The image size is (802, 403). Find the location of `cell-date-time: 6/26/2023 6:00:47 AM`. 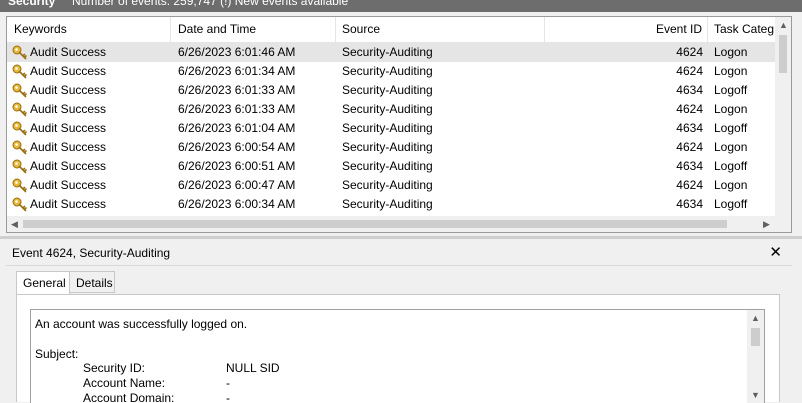

cell-date-time: 6/26/2023 6:00:47 AM is located at coordinates (237, 185).